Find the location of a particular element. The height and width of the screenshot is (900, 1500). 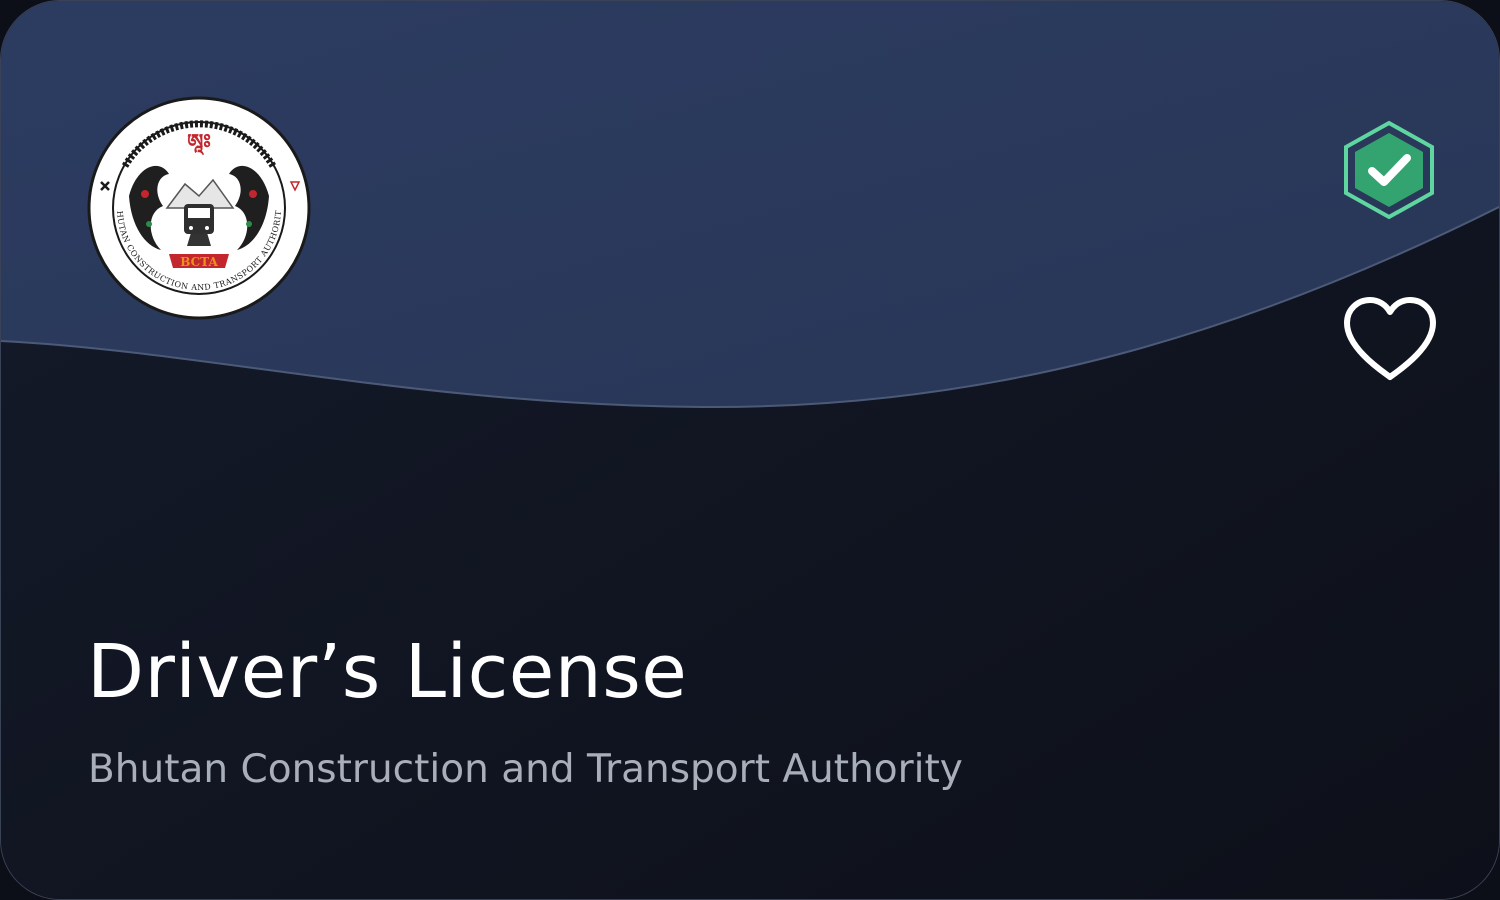

credential-title: Driver’s License is located at coordinates (387, 672).